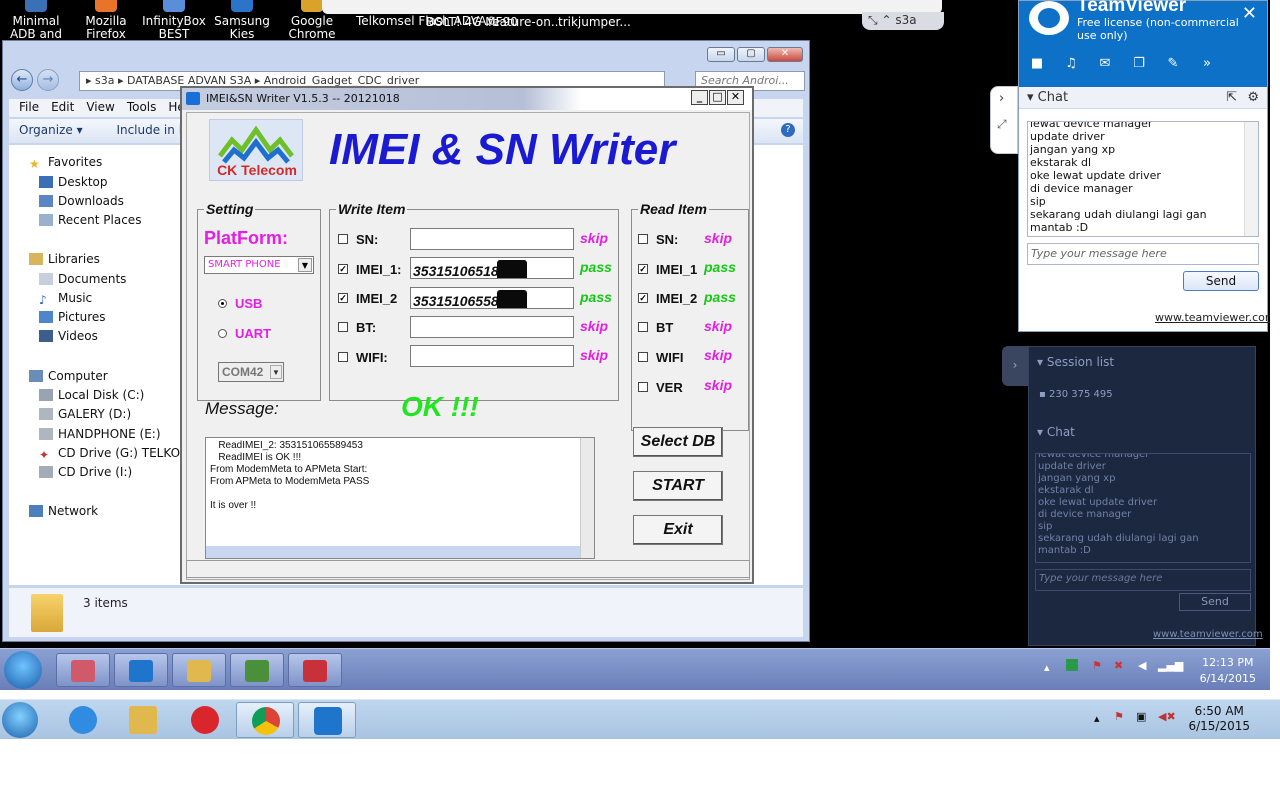 This screenshot has height=800, width=1280. I want to click on bt-field, so click(492, 327).